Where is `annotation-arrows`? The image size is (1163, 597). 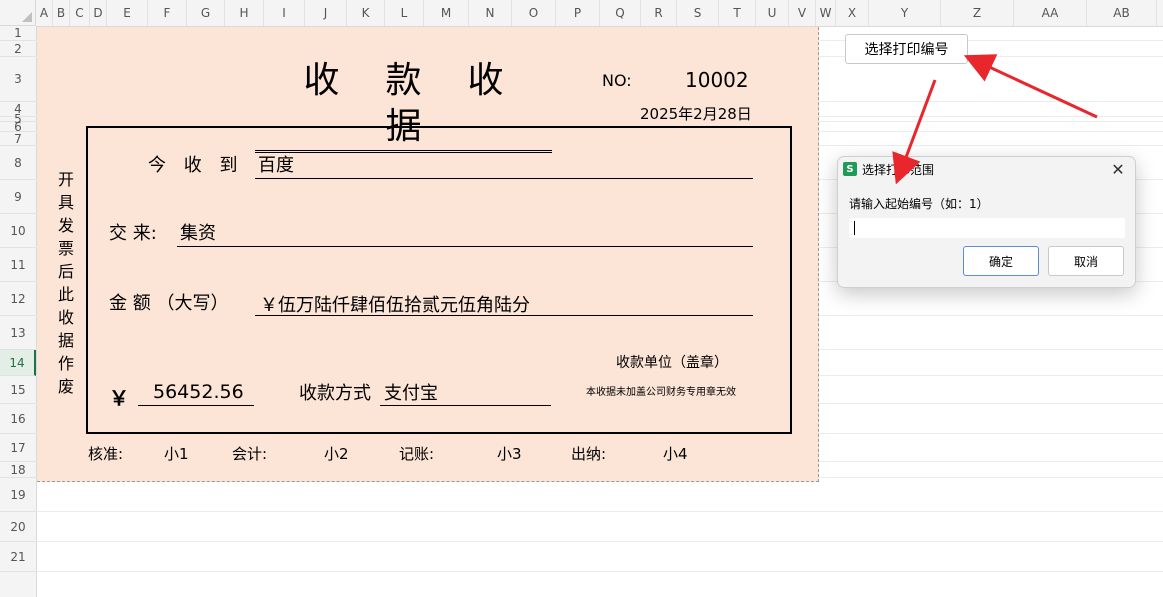 annotation-arrows is located at coordinates (995, 119).